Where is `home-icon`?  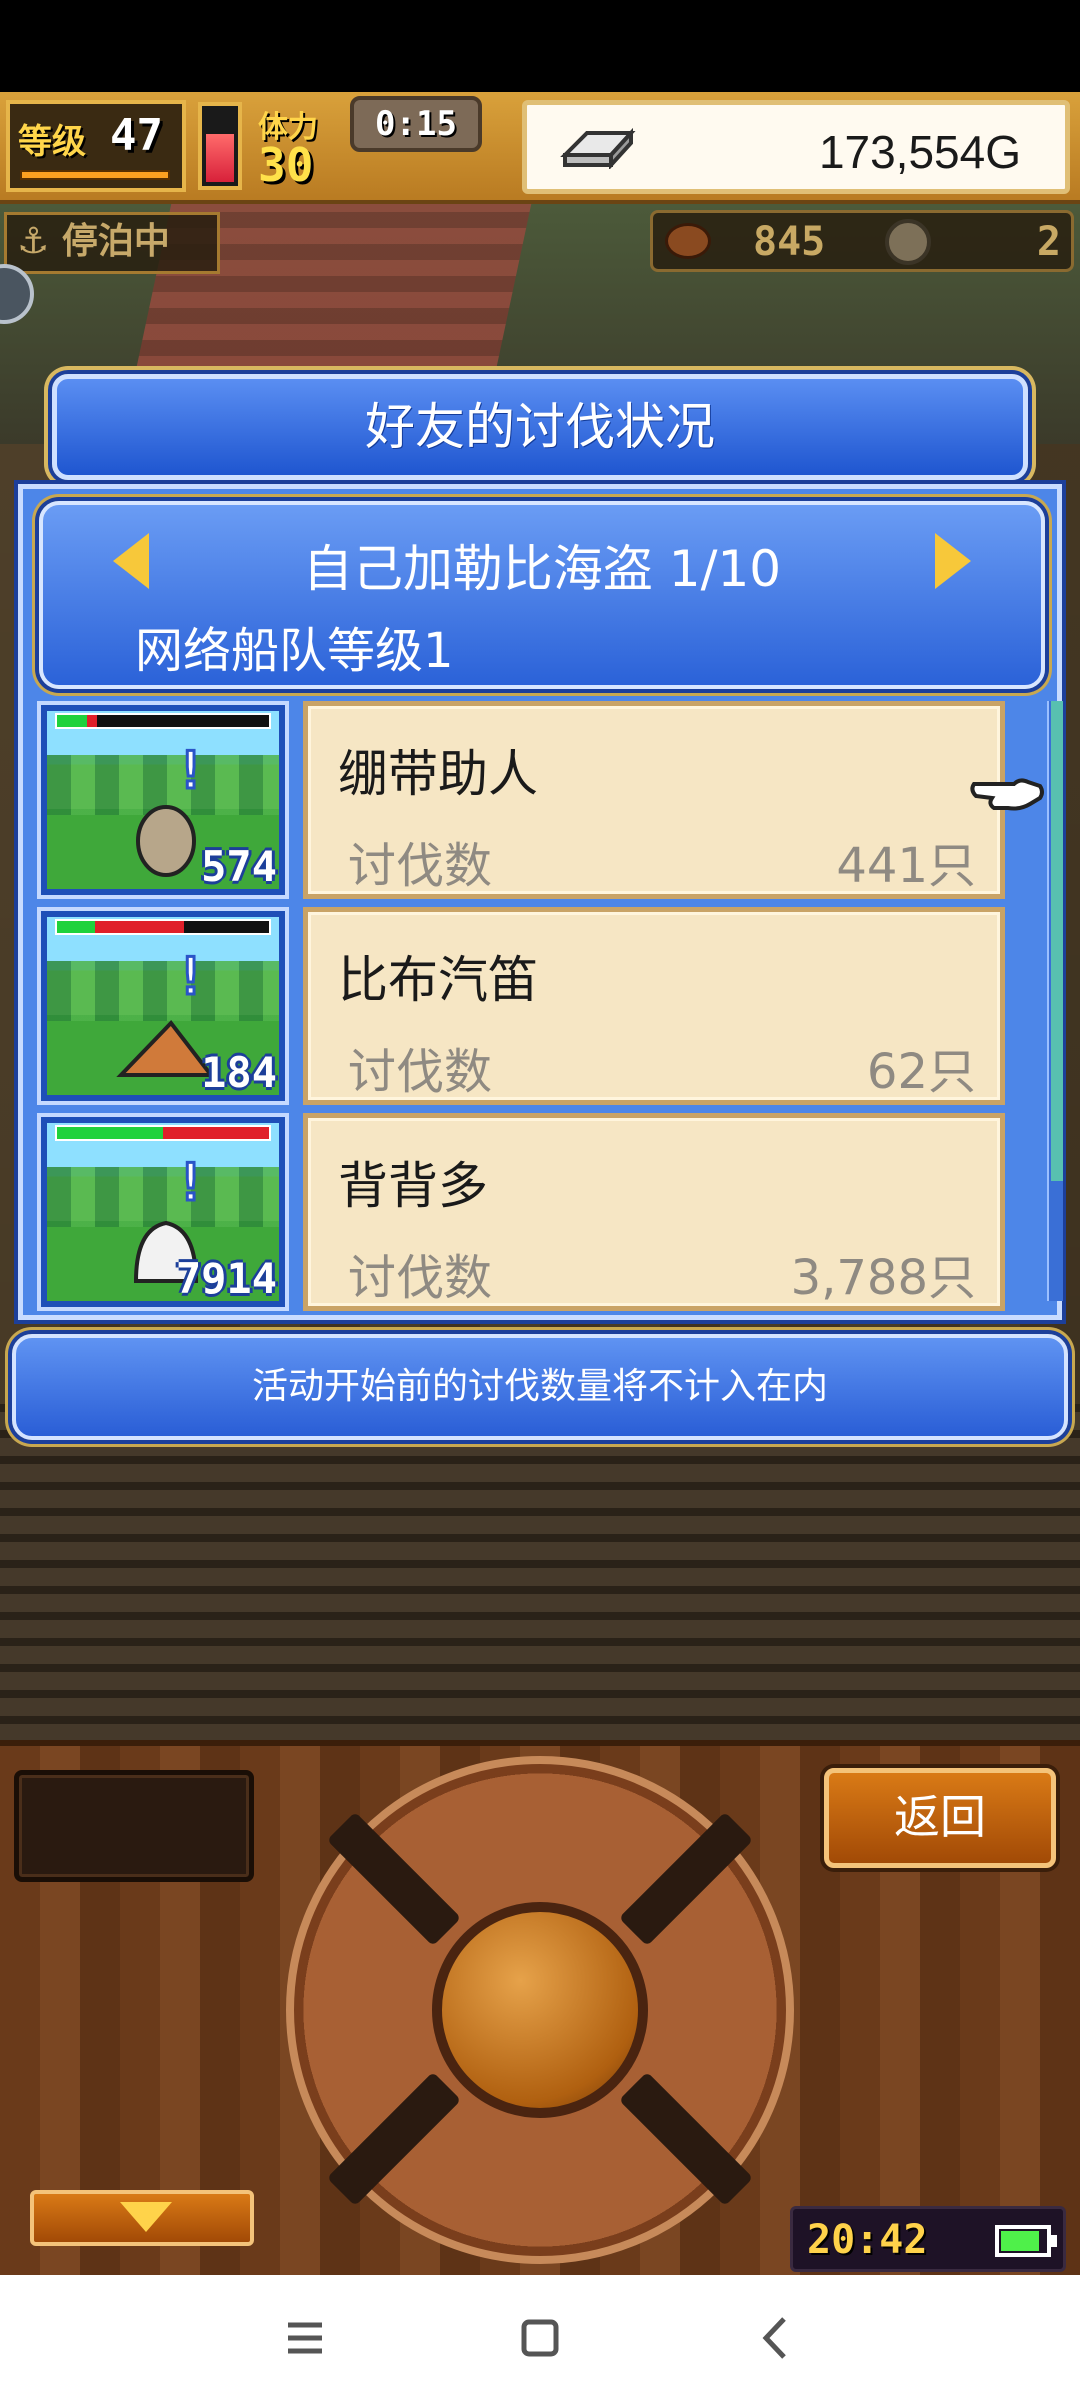
home-icon is located at coordinates (540, 2338).